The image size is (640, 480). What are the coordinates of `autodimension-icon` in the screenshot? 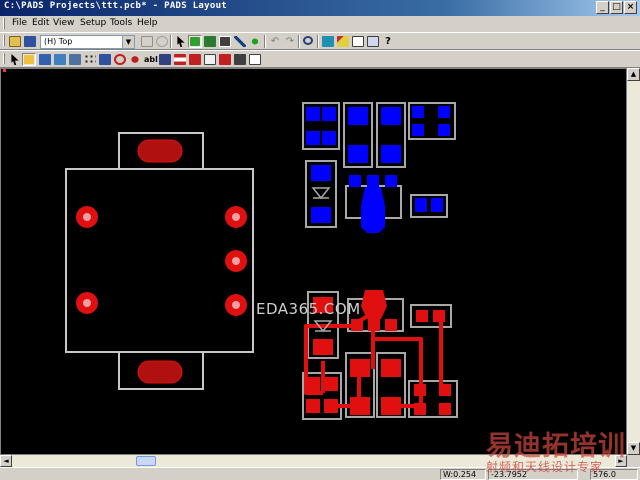 It's located at (120, 59).